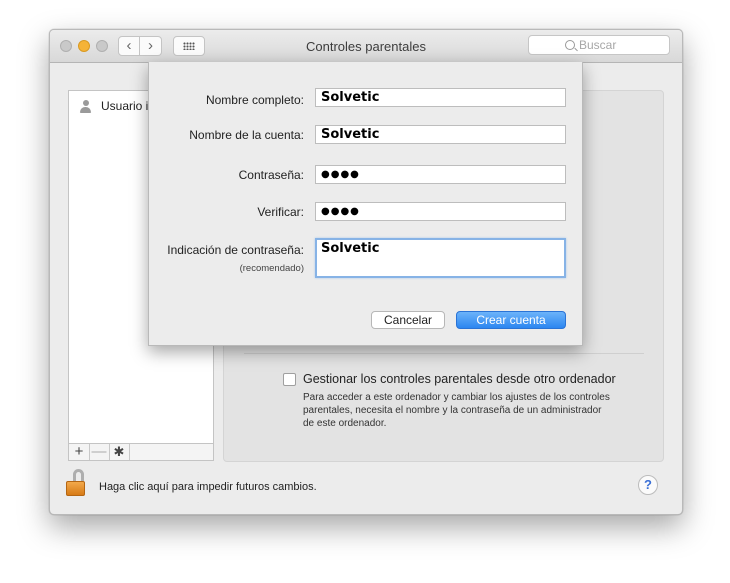  I want to click on manage-remotely-checkbox, so click(289, 379).